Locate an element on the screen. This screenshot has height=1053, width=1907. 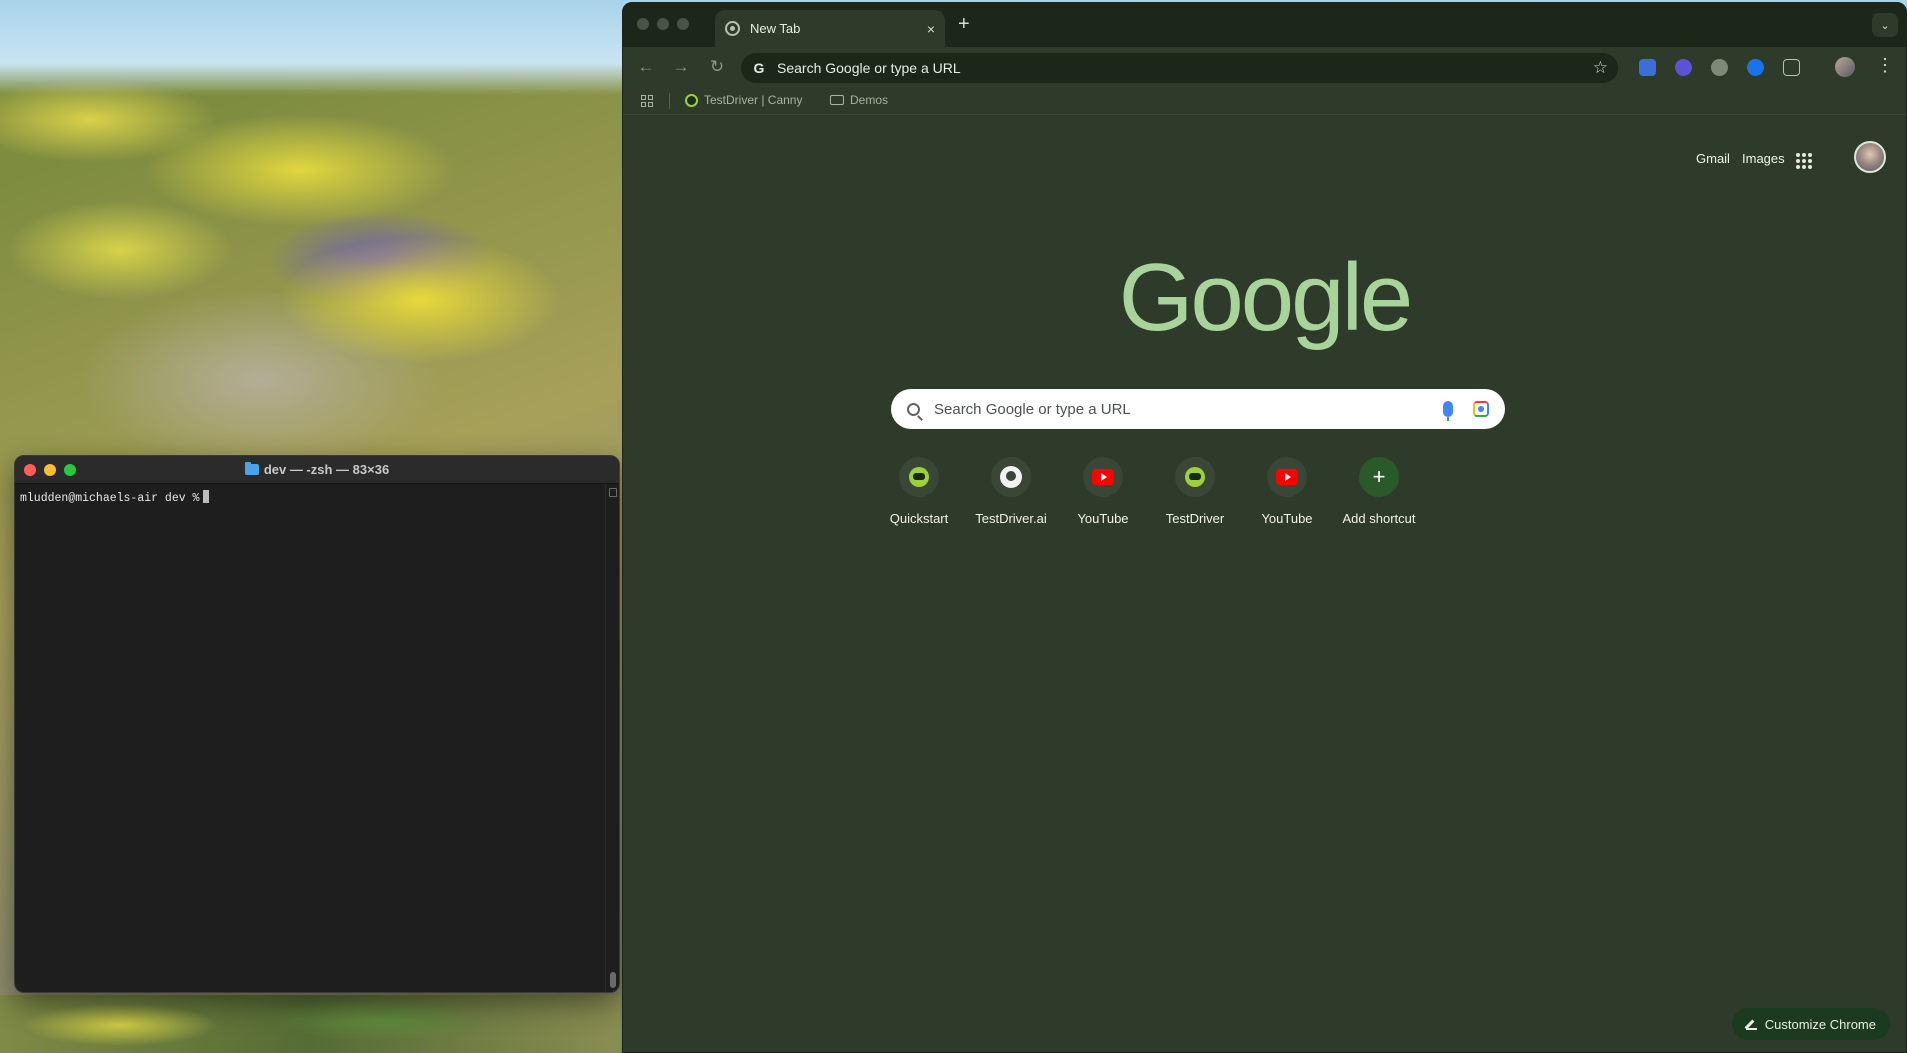
github-icon is located at coordinates (1011, 477).